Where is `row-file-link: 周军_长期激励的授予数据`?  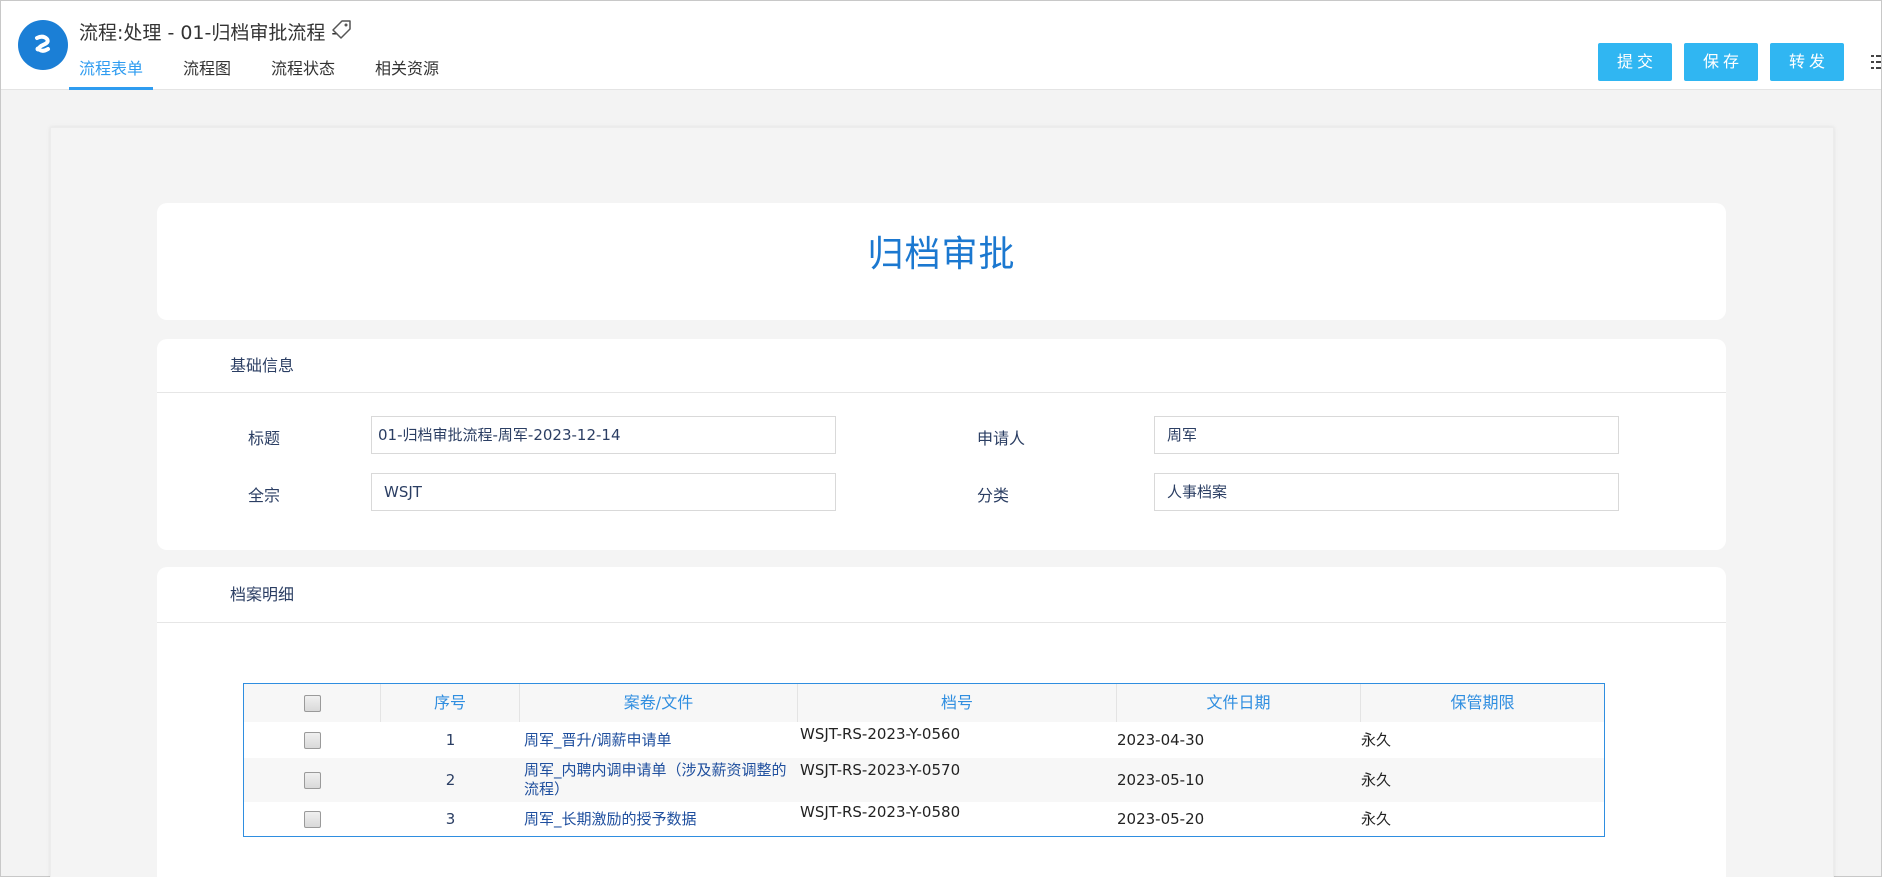
row-file-link: 周军_长期激励的授予数据 is located at coordinates (659, 819).